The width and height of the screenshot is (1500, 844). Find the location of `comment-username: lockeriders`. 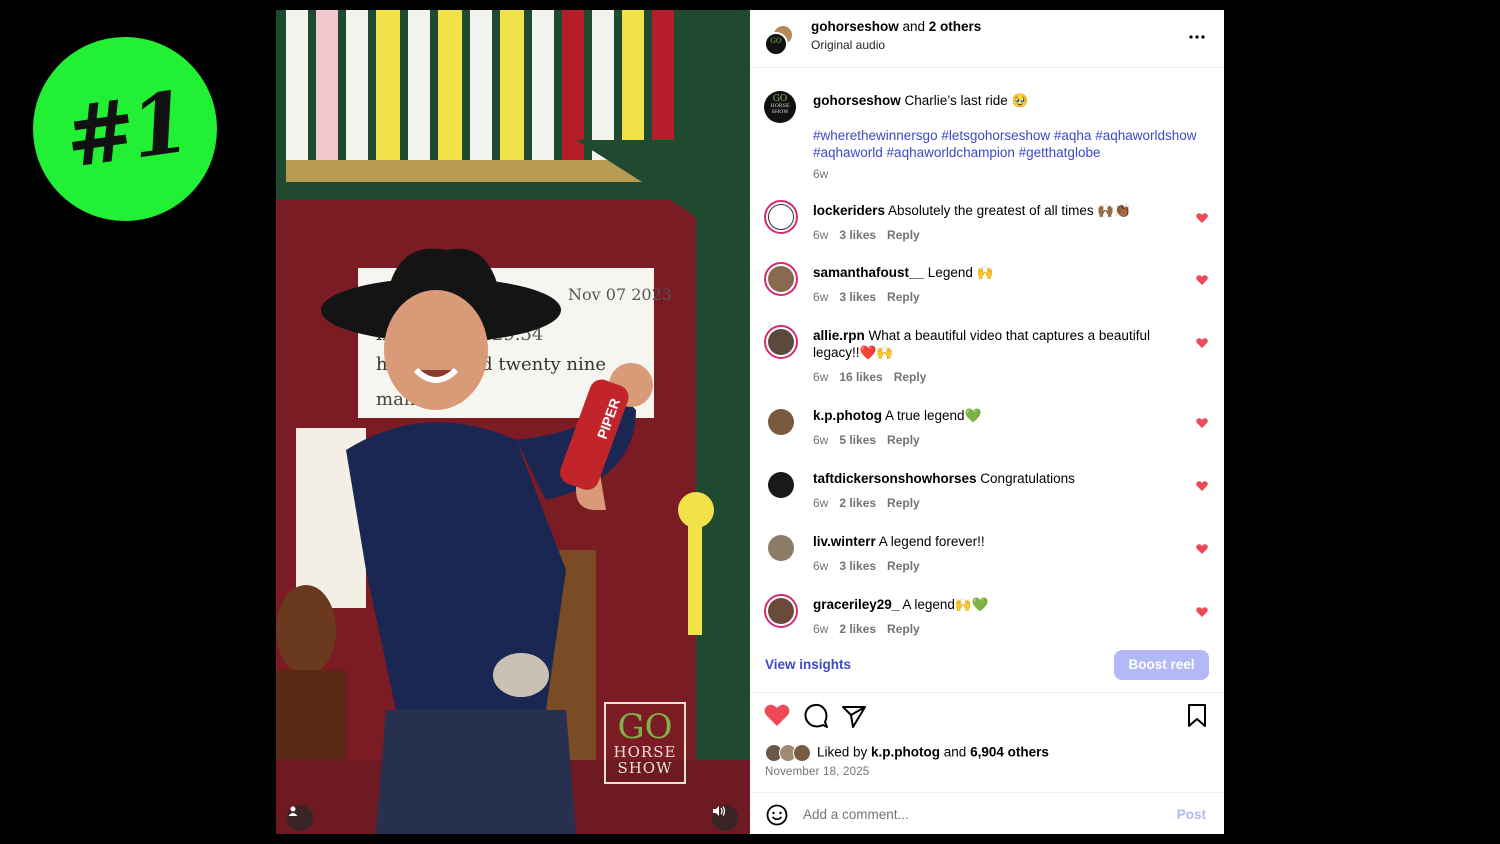

comment-username: lockeriders is located at coordinates (849, 210).